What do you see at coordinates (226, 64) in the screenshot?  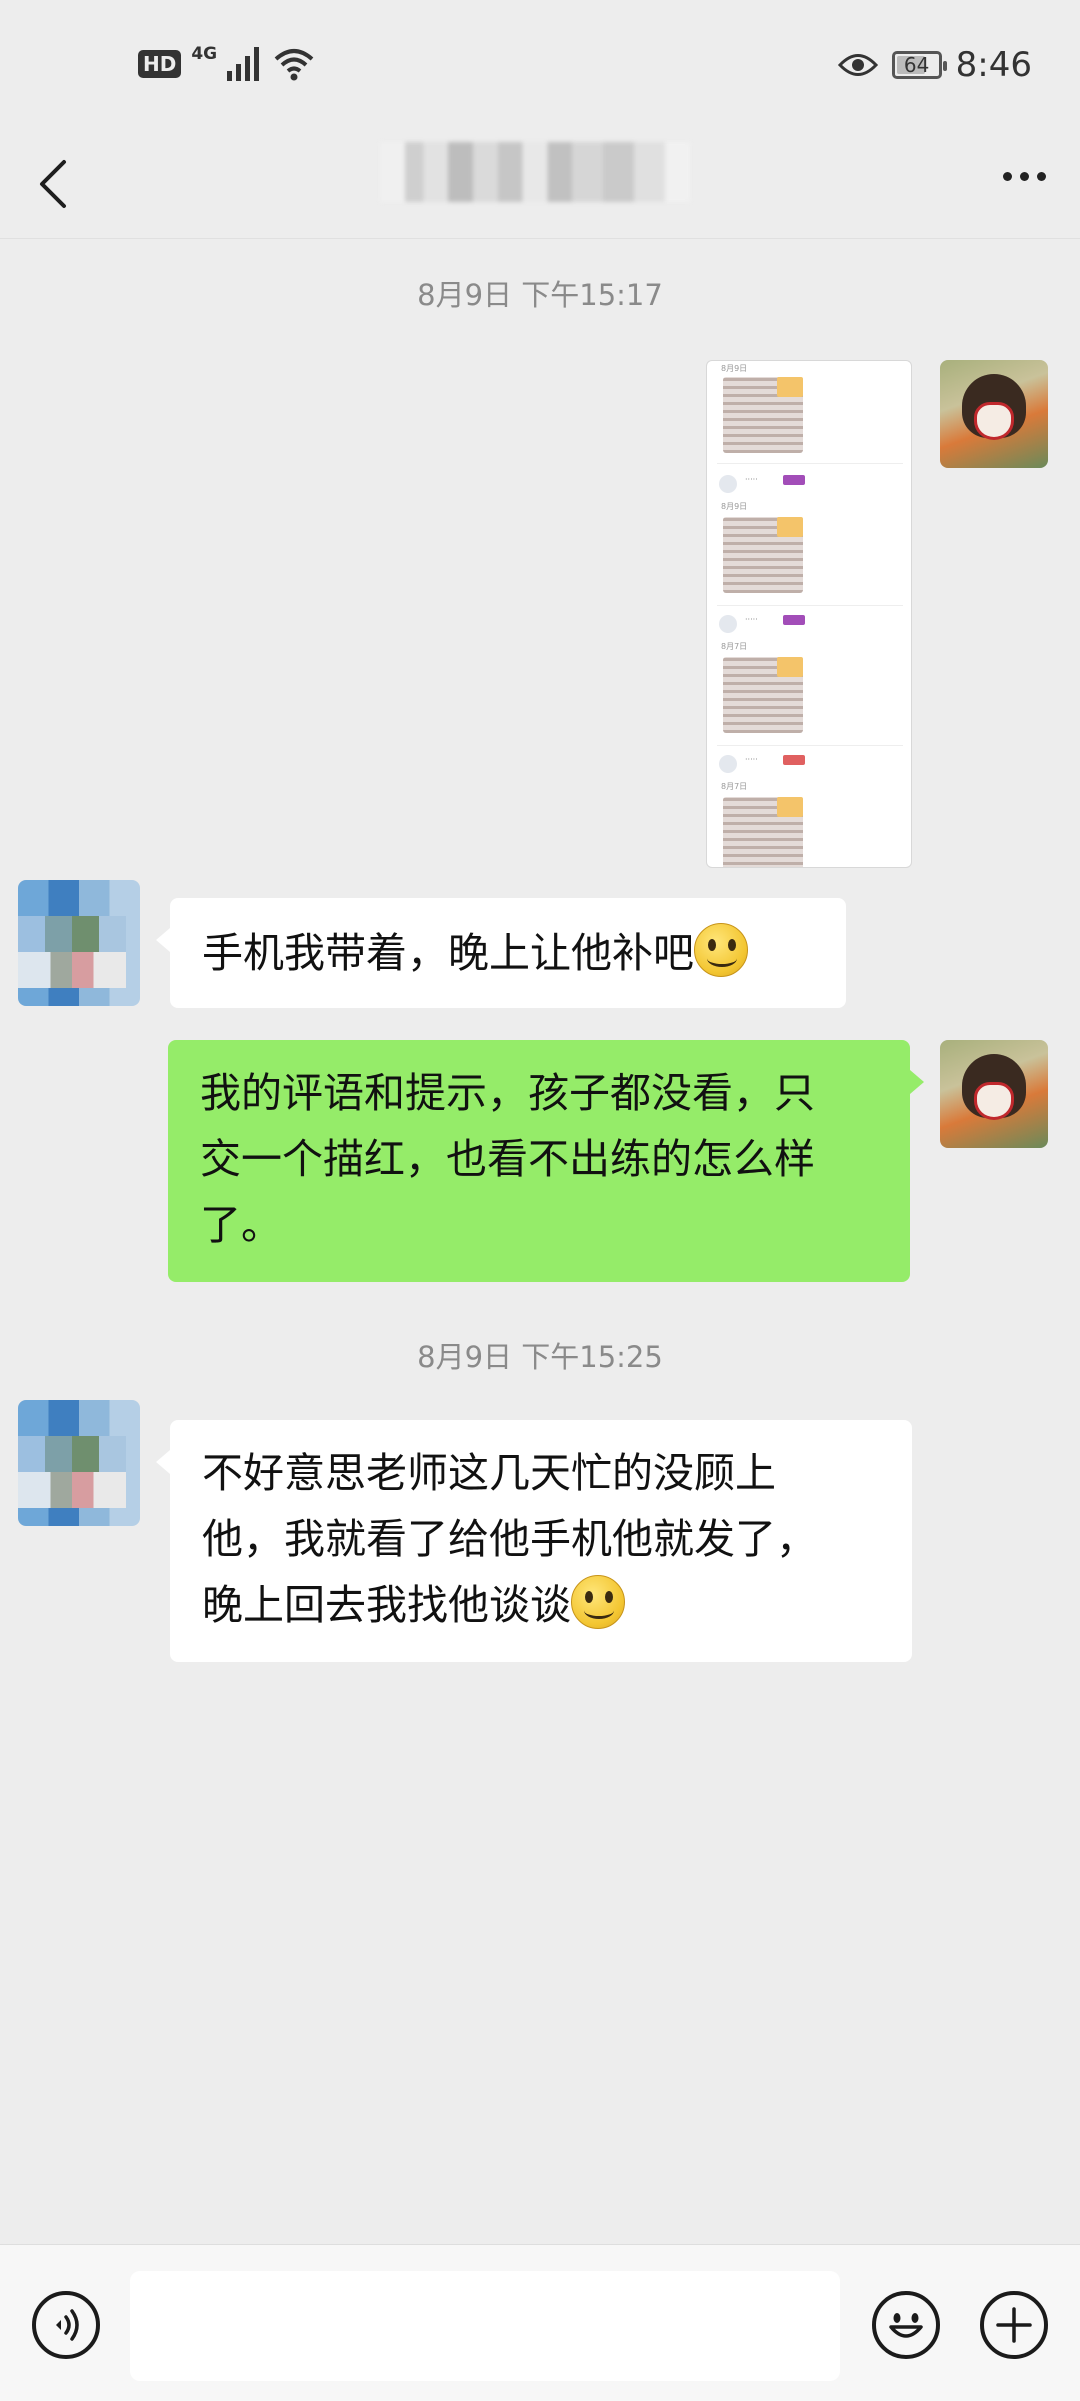 I see `status-left: HD 4G` at bounding box center [226, 64].